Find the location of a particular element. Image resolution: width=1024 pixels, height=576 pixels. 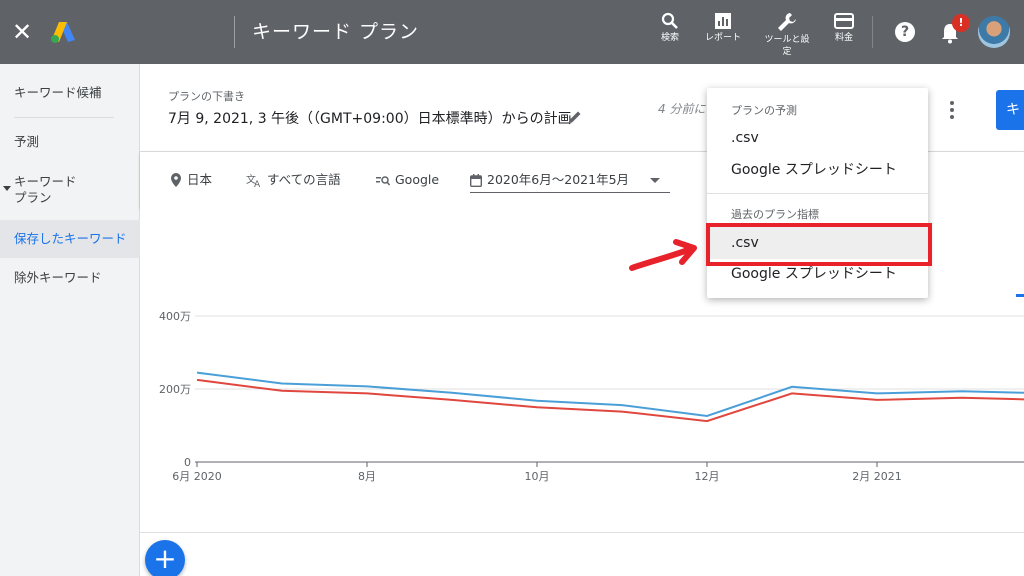

tools-settings-label: ツールと設定 is located at coordinates (787, 46).